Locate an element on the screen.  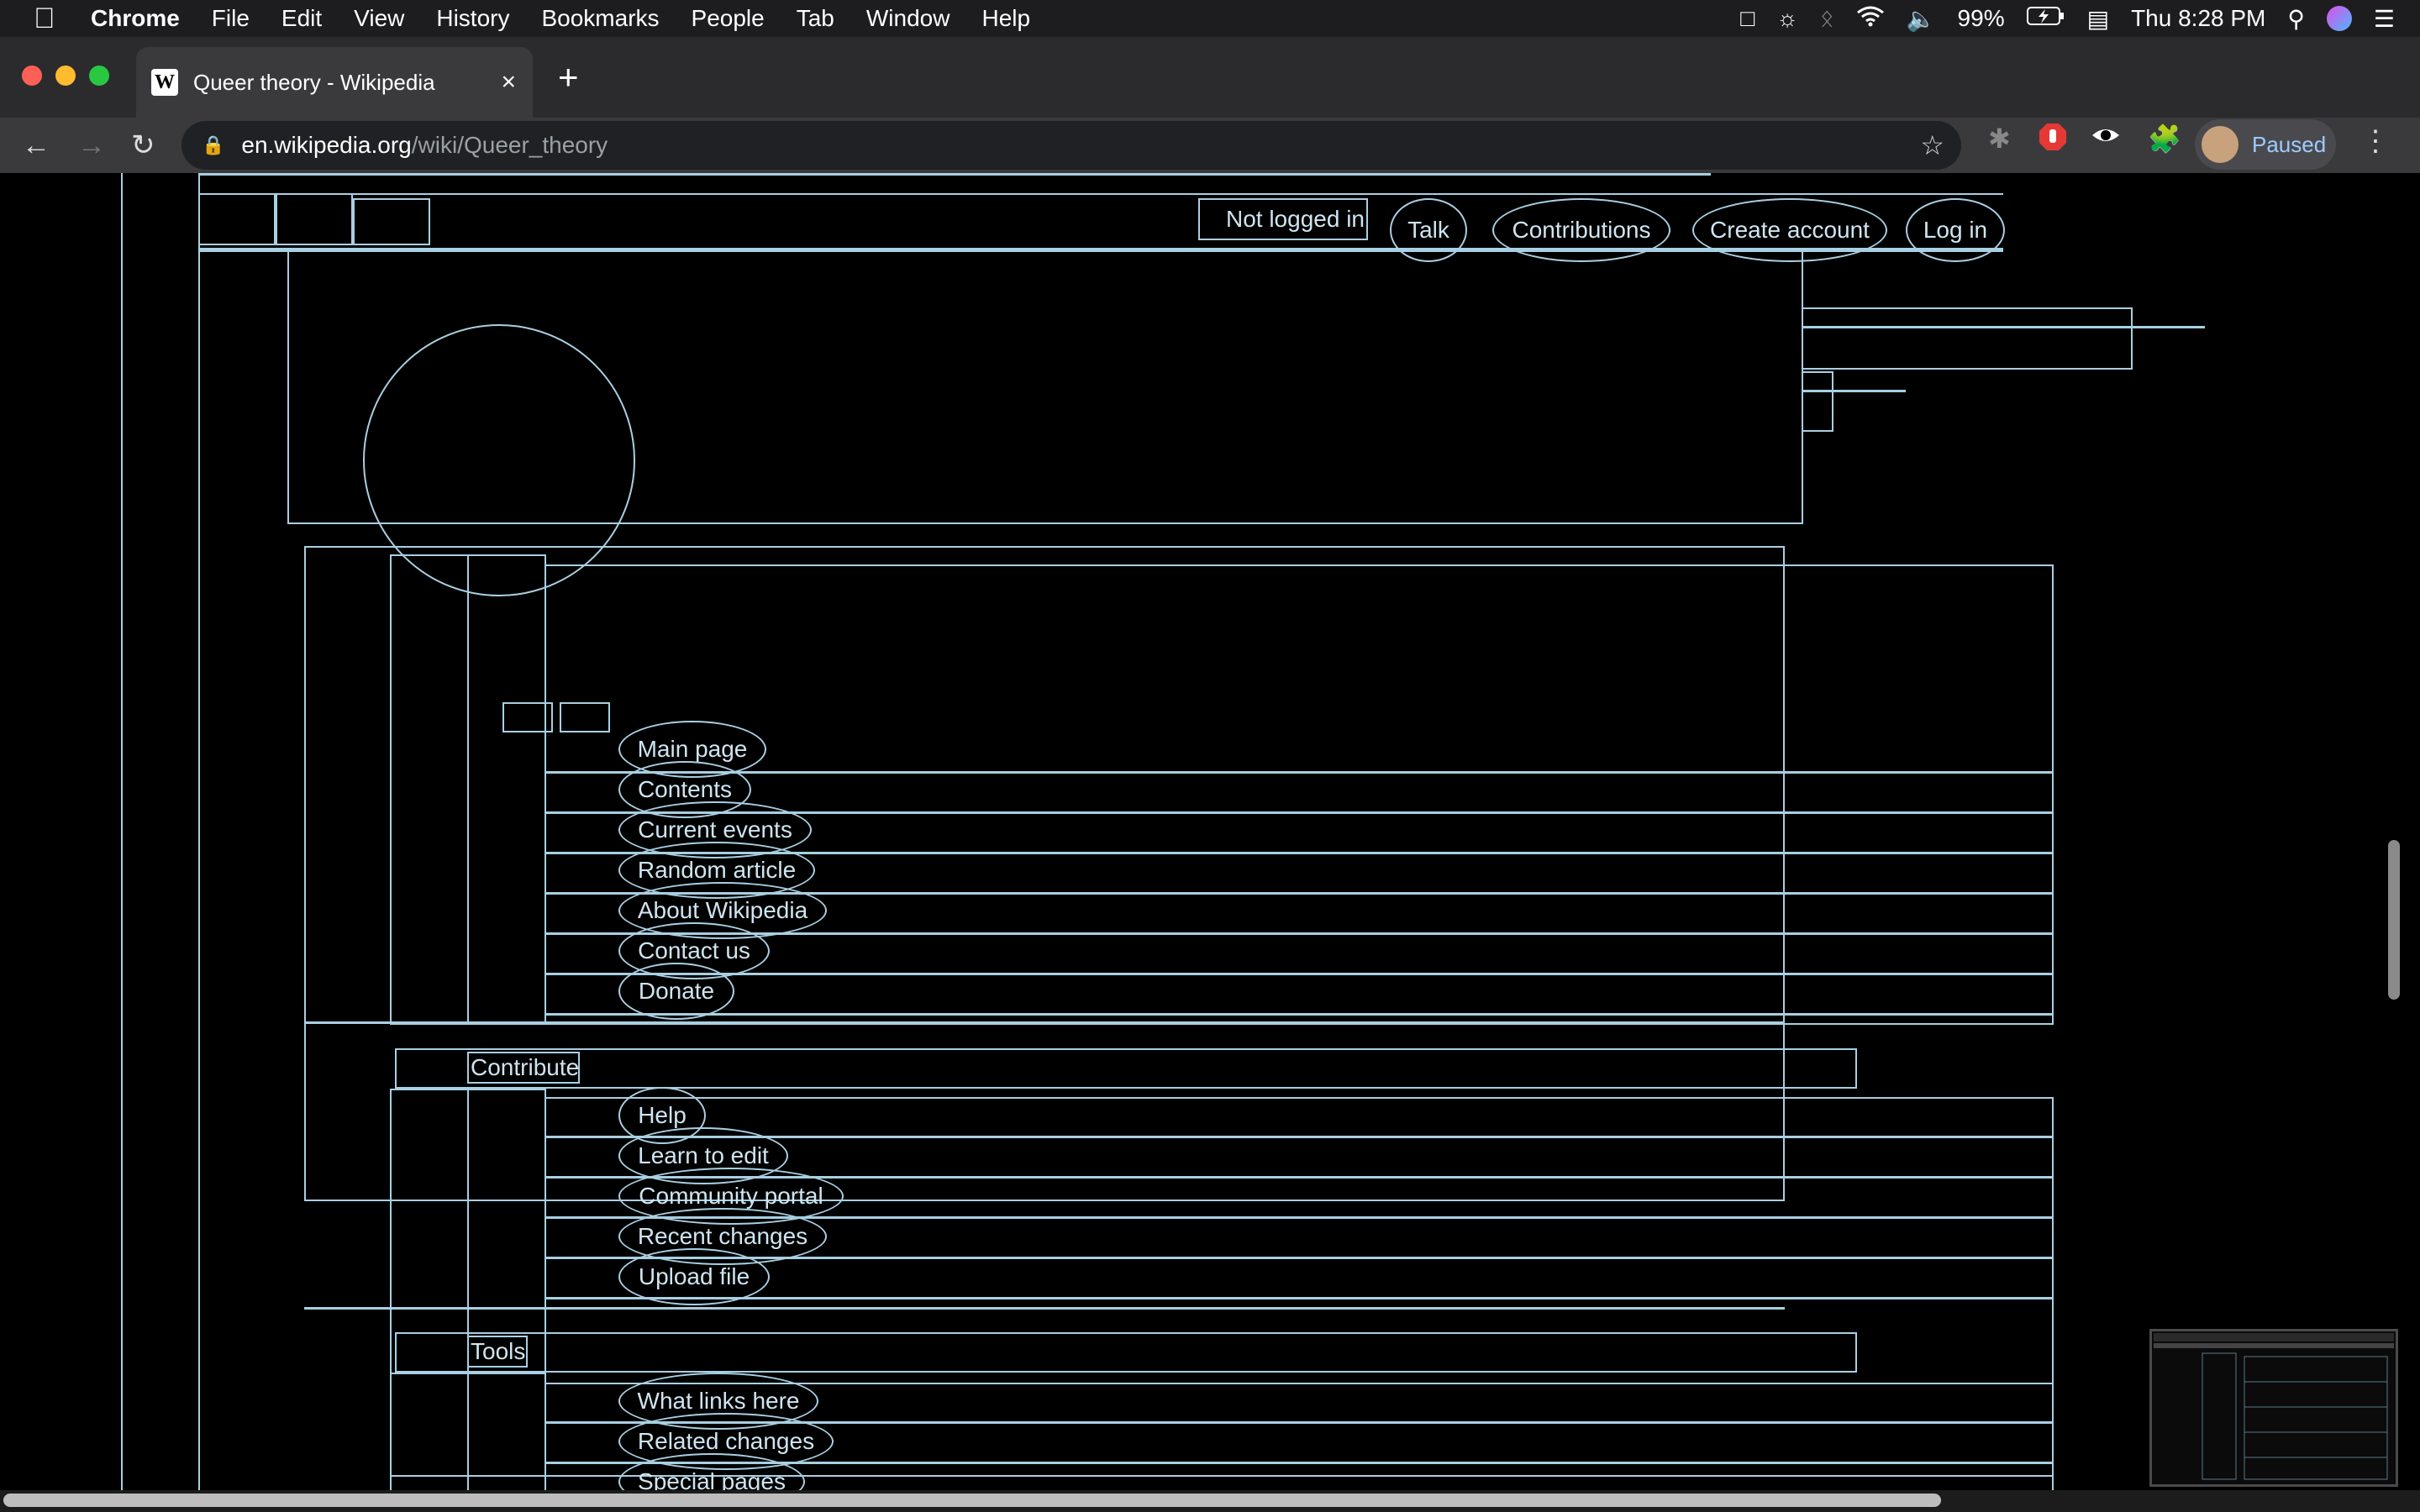
not-logged-in-label: Not logged in is located at coordinates (1283, 219).